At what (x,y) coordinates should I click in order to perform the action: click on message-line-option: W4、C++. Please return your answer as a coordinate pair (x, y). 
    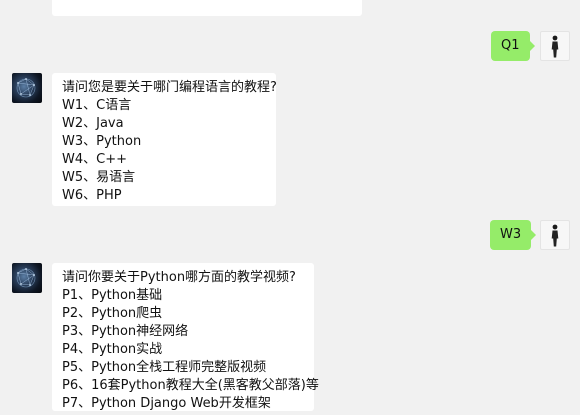
    Looking at the image, I should click on (94, 159).